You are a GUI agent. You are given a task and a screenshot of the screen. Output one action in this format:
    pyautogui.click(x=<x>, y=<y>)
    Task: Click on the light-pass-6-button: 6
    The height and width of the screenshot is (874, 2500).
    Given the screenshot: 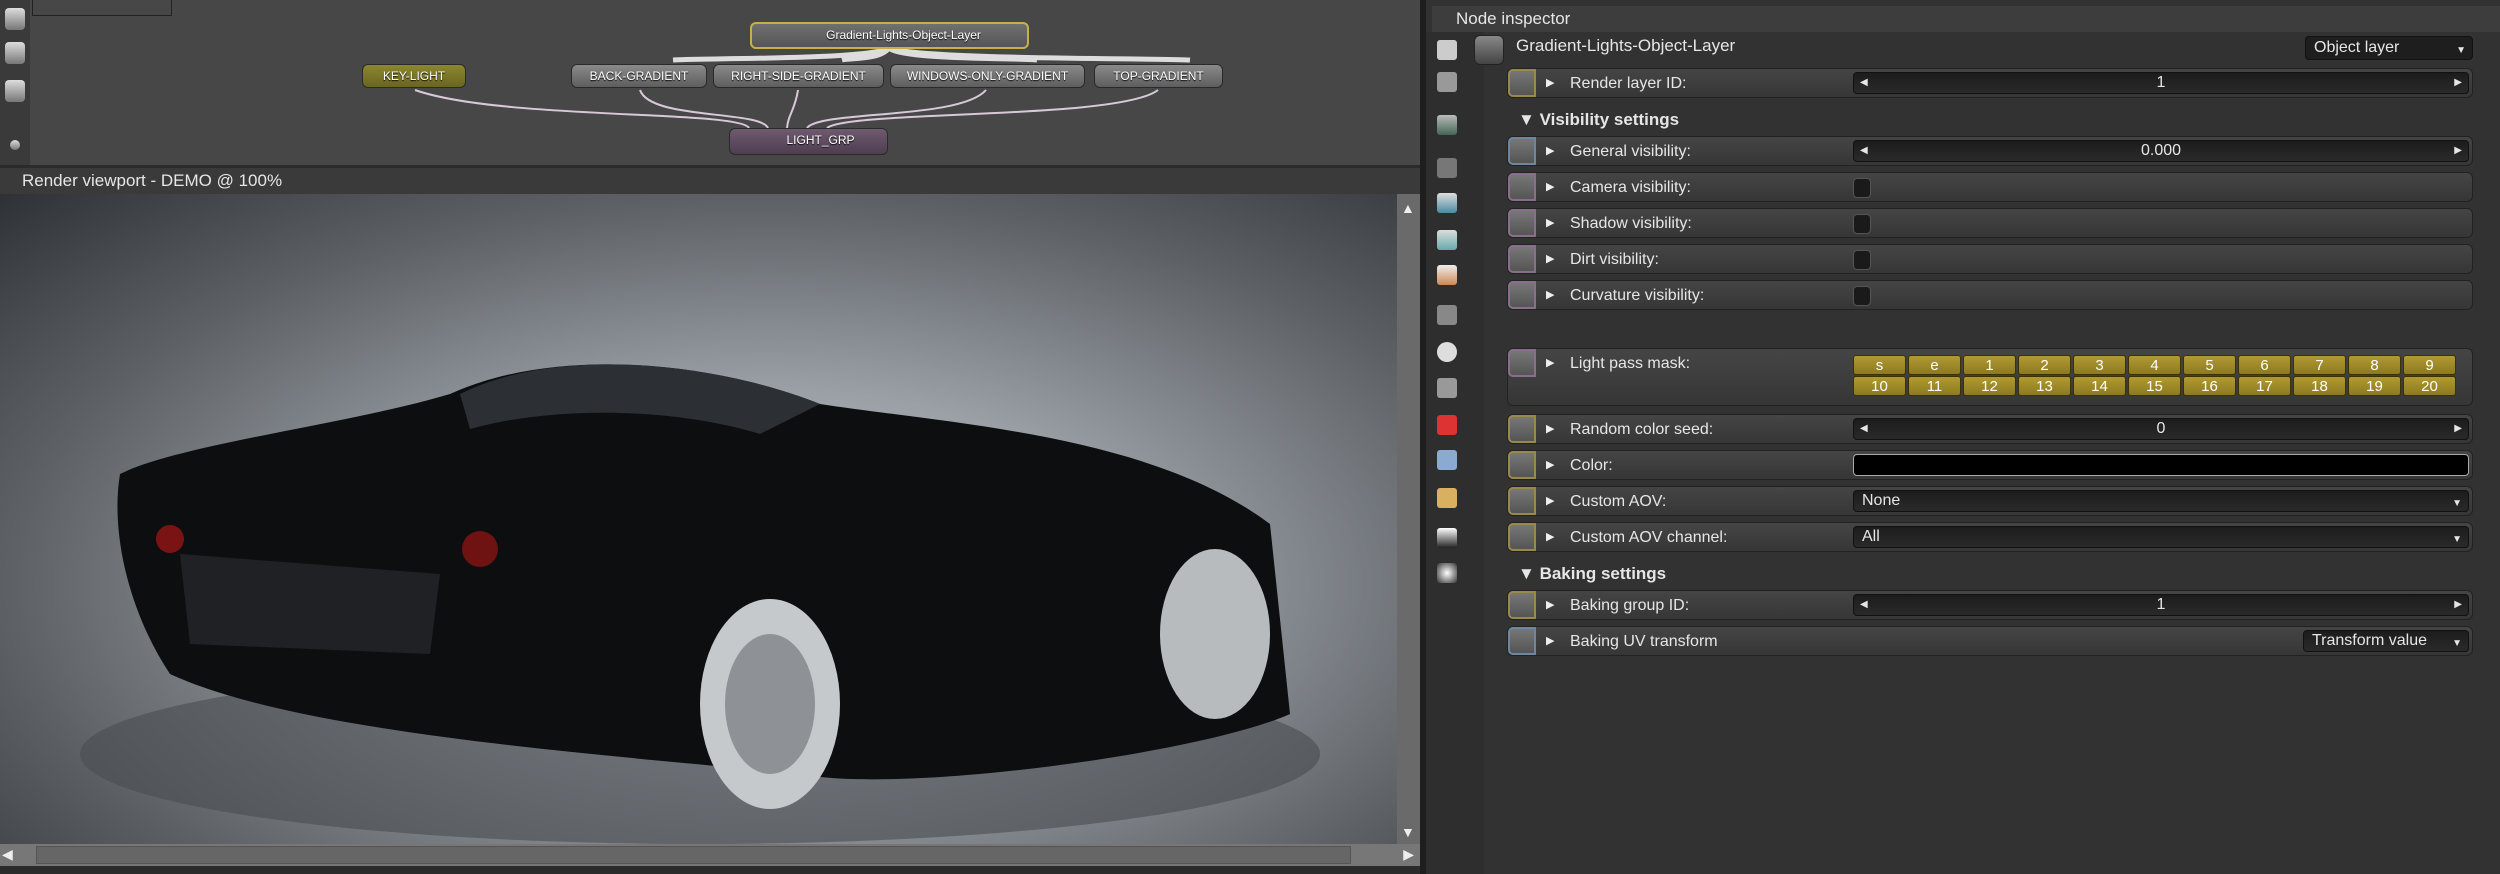 What is the action you would take?
    pyautogui.click(x=2264, y=365)
    